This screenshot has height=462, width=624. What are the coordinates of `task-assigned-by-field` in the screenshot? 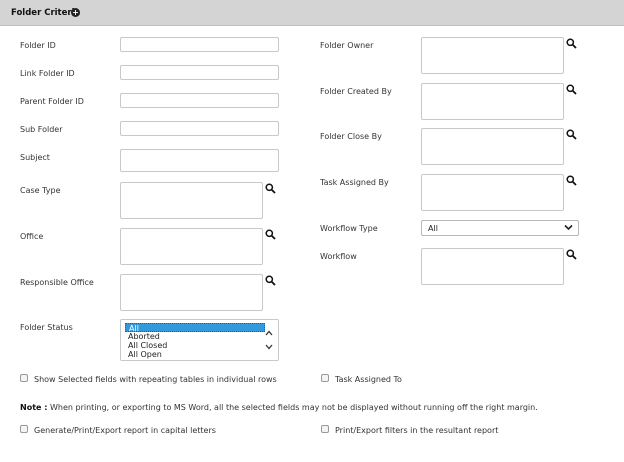 It's located at (492, 192).